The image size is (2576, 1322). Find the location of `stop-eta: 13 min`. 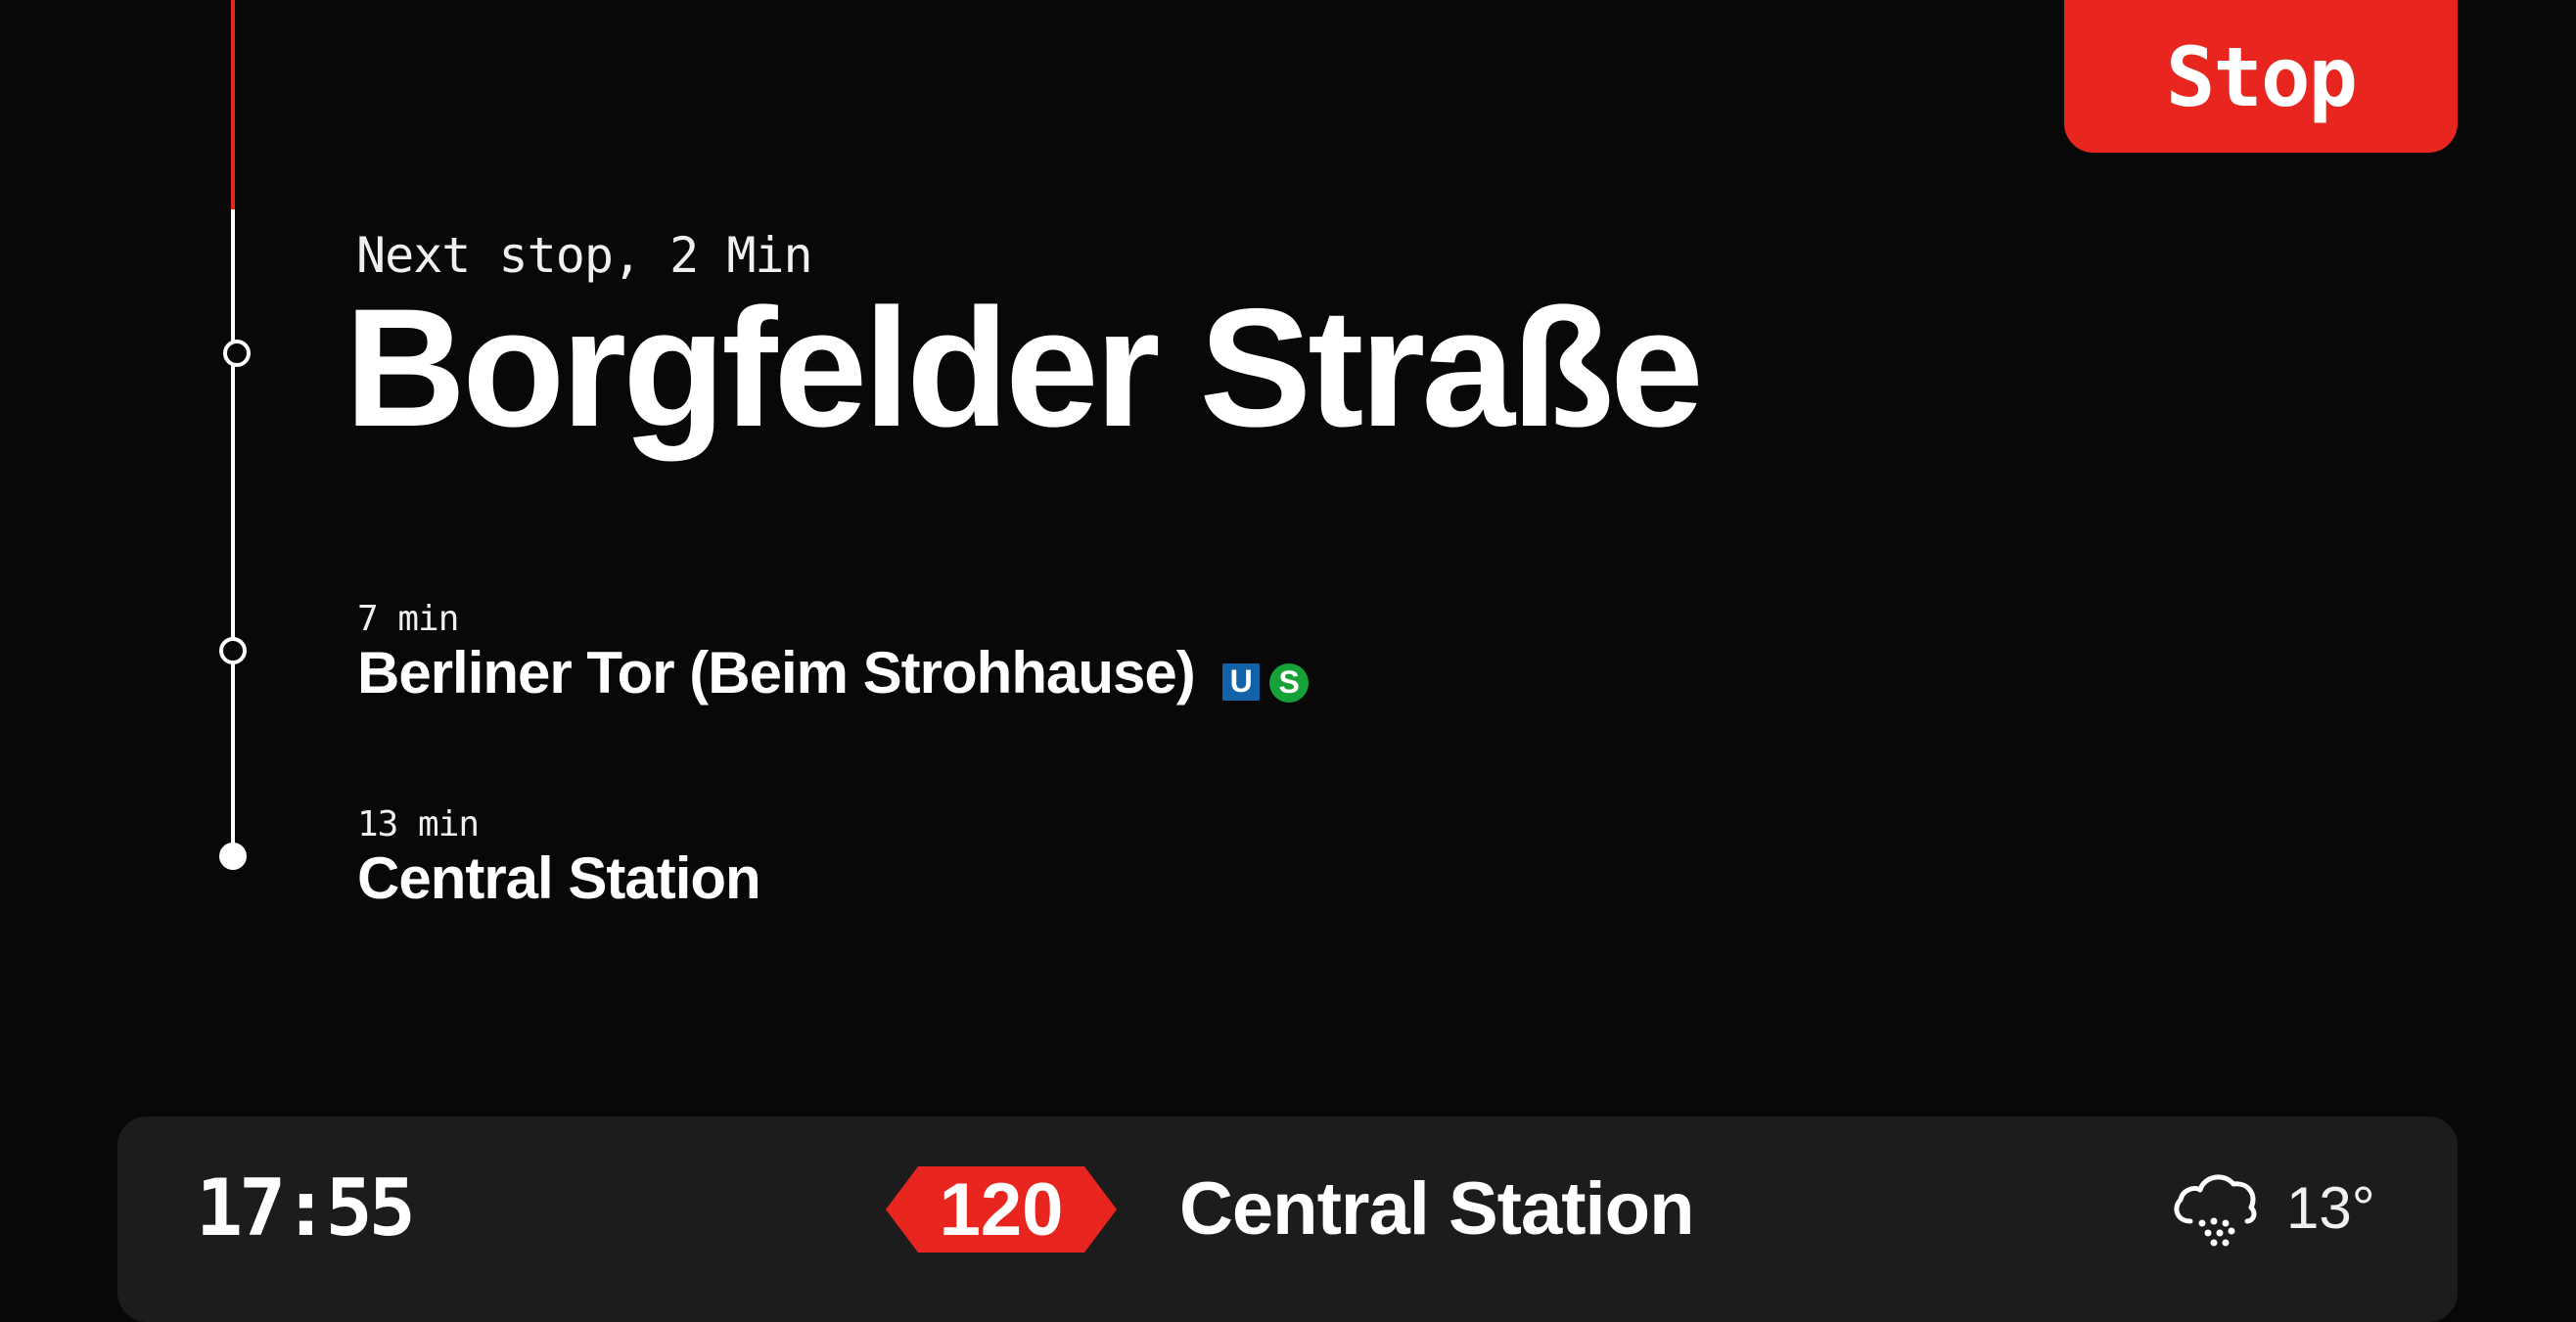

stop-eta: 13 min is located at coordinates (418, 824).